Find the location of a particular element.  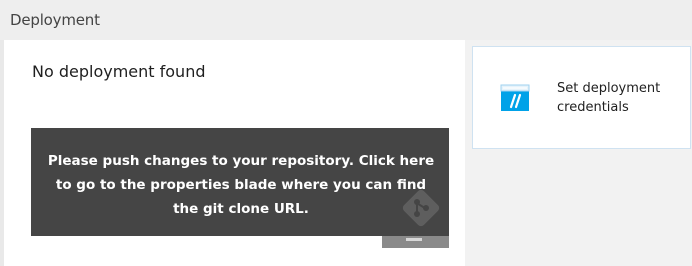

set-deployment-credentials-tile: Set deployment credentials is located at coordinates (581, 97).